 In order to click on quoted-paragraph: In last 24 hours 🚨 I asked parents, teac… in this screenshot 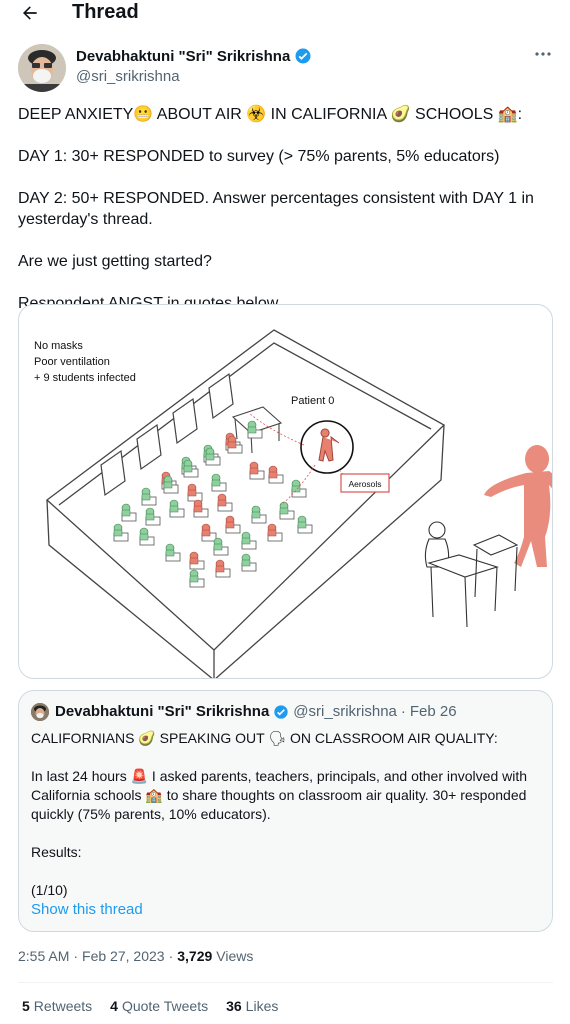, I will do `click(279, 795)`.